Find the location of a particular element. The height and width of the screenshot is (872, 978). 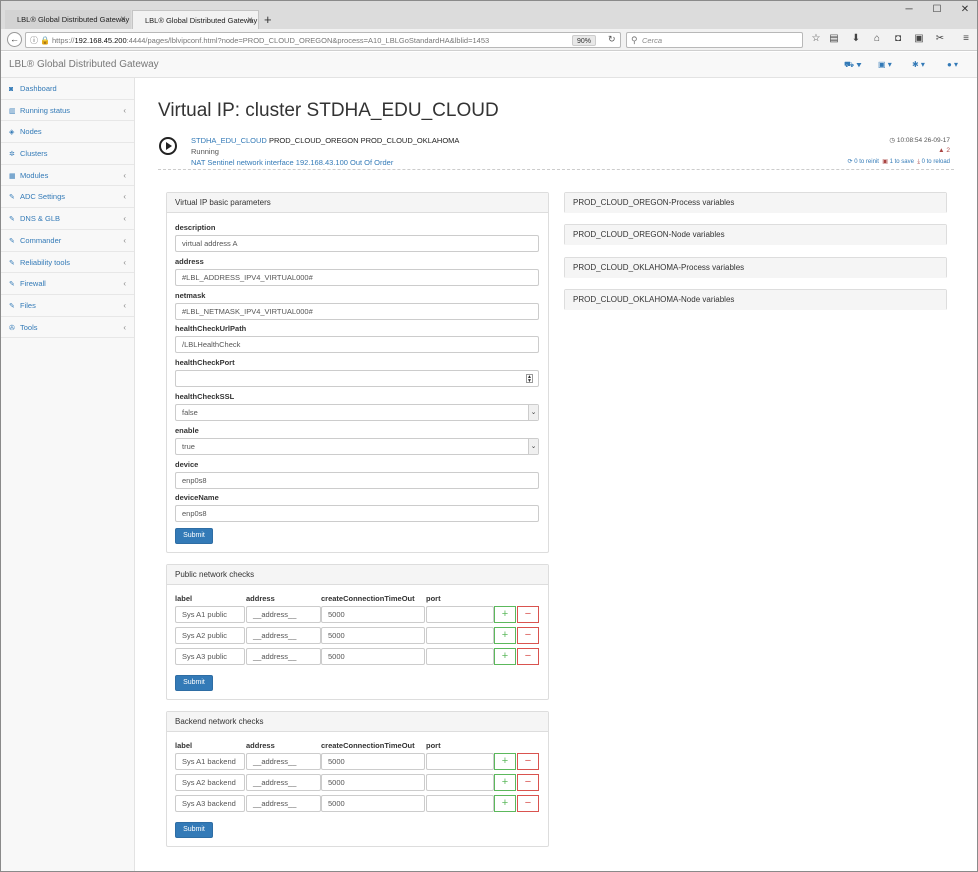

download-icon: ⬇ is located at coordinates (856, 38).